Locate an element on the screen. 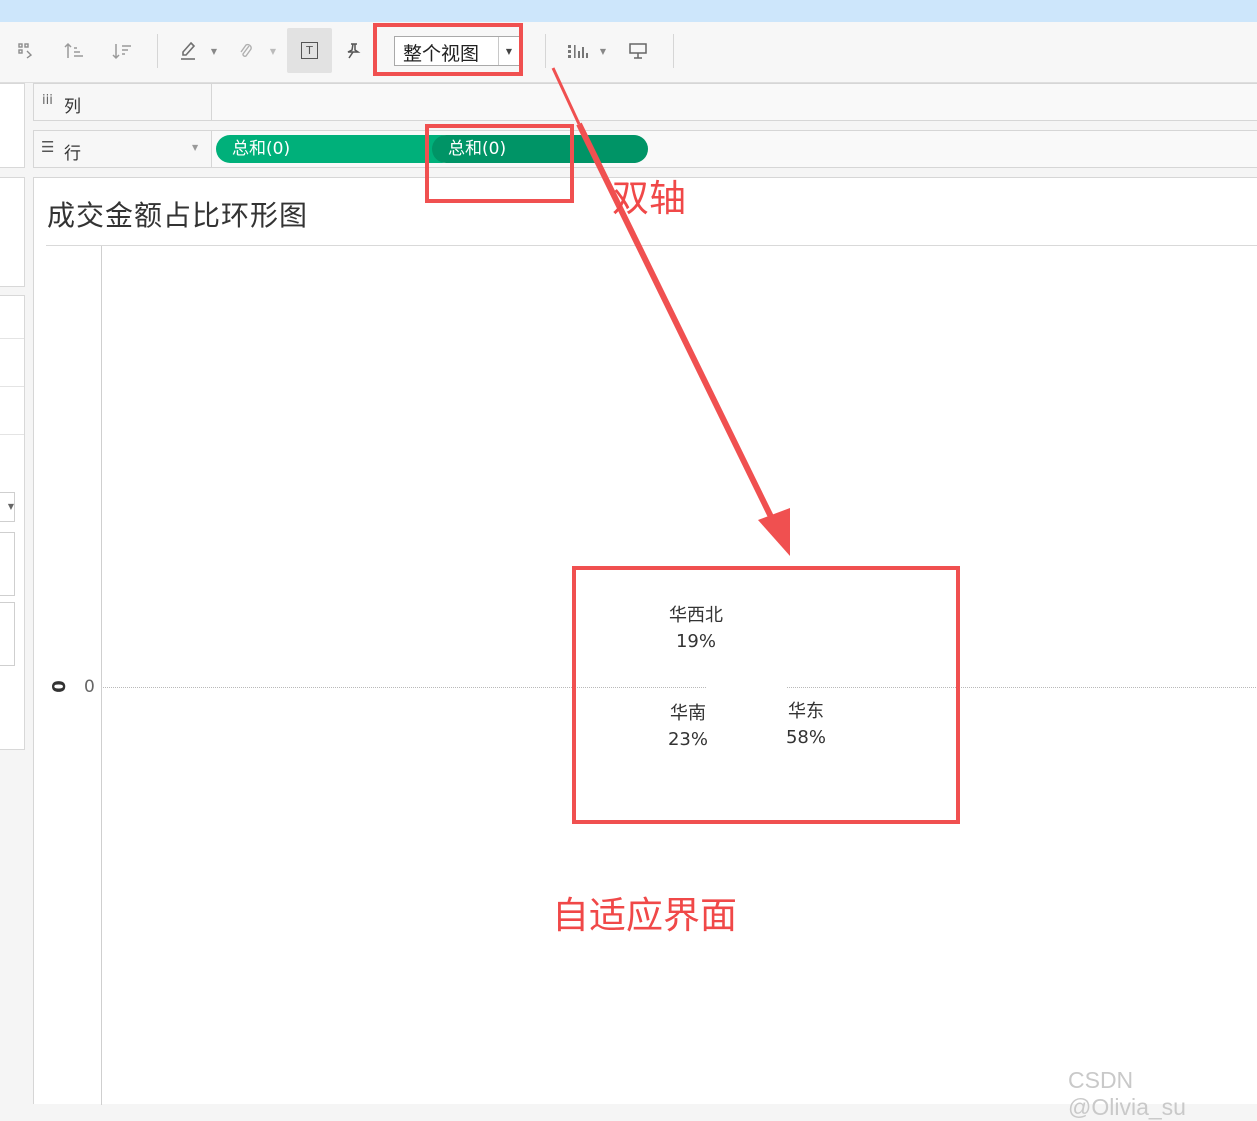 This screenshot has width=1257, height=1121. annotation-dual-axis: 双轴 is located at coordinates (649, 198).